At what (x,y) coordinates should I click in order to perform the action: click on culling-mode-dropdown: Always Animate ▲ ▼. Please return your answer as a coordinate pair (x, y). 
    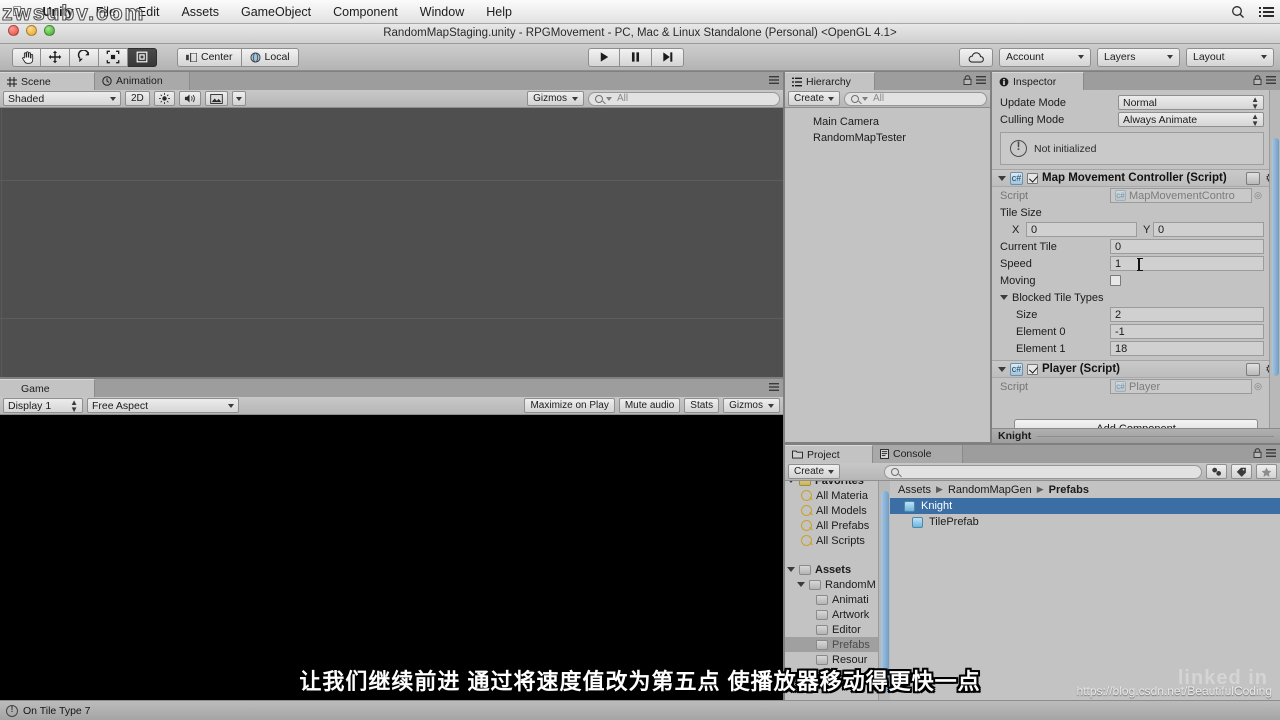
    Looking at the image, I should click on (1191, 119).